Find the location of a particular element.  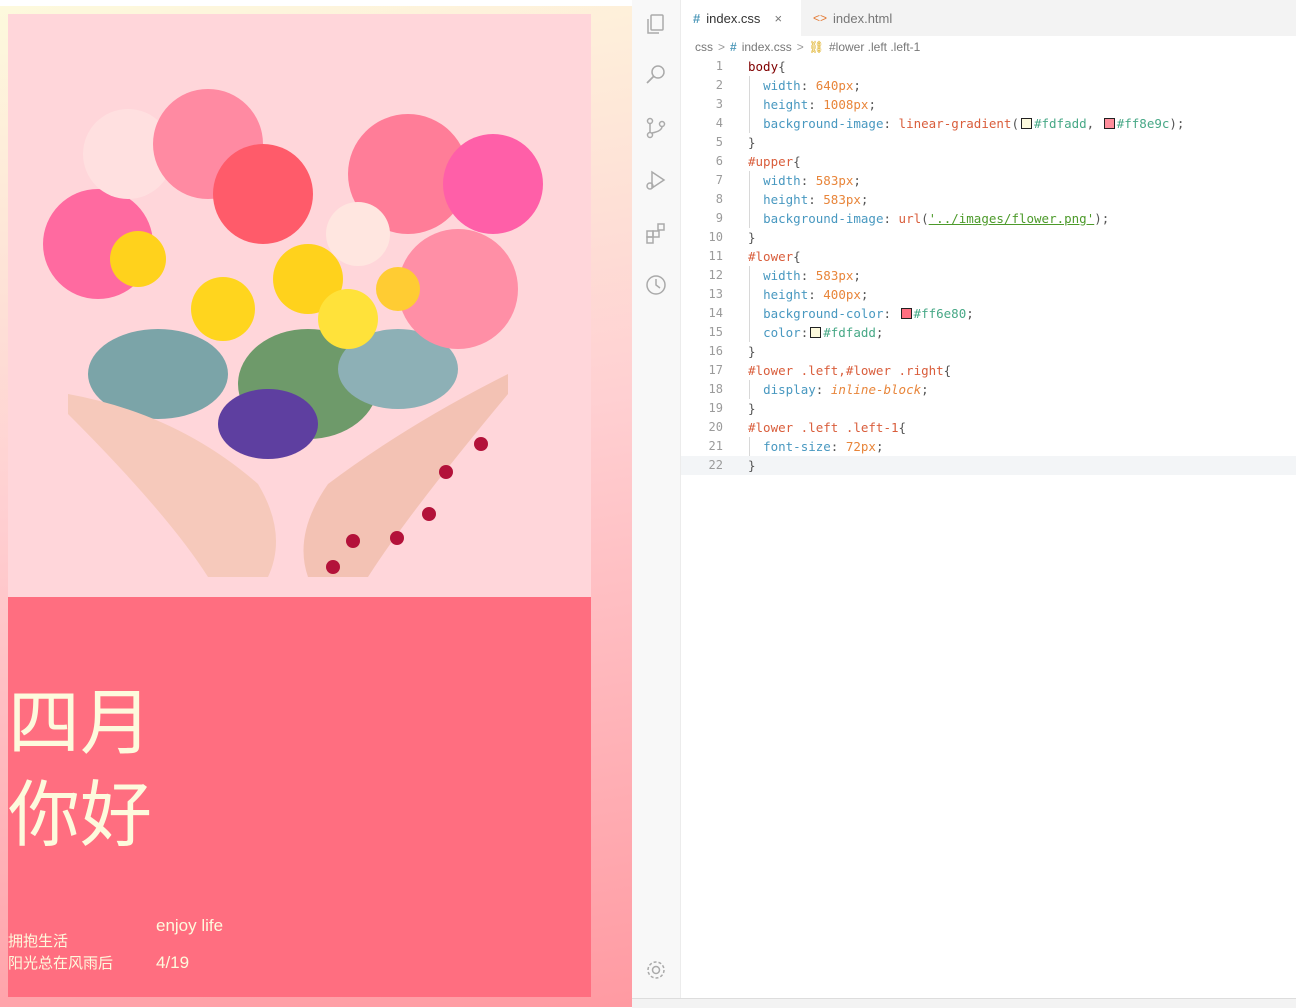

code-line: 1 body{ is located at coordinates (988, 66).